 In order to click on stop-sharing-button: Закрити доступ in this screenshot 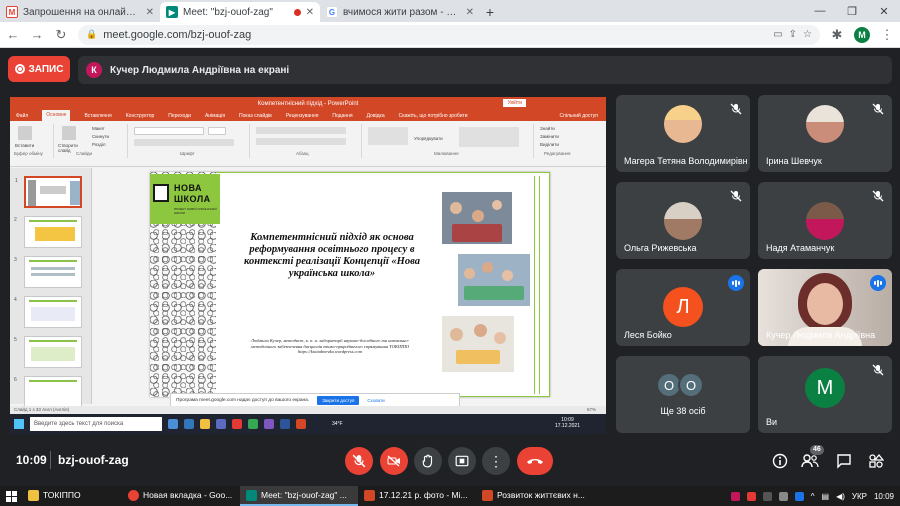, I will do `click(338, 400)`.